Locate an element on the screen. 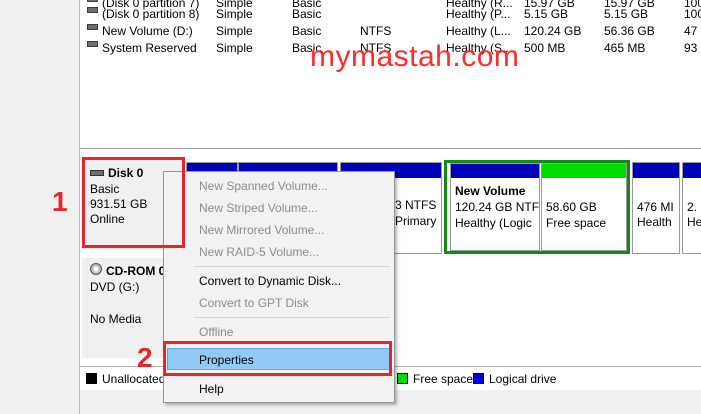 This screenshot has height=414, width=701. cdrom-icon is located at coordinates (96, 269).